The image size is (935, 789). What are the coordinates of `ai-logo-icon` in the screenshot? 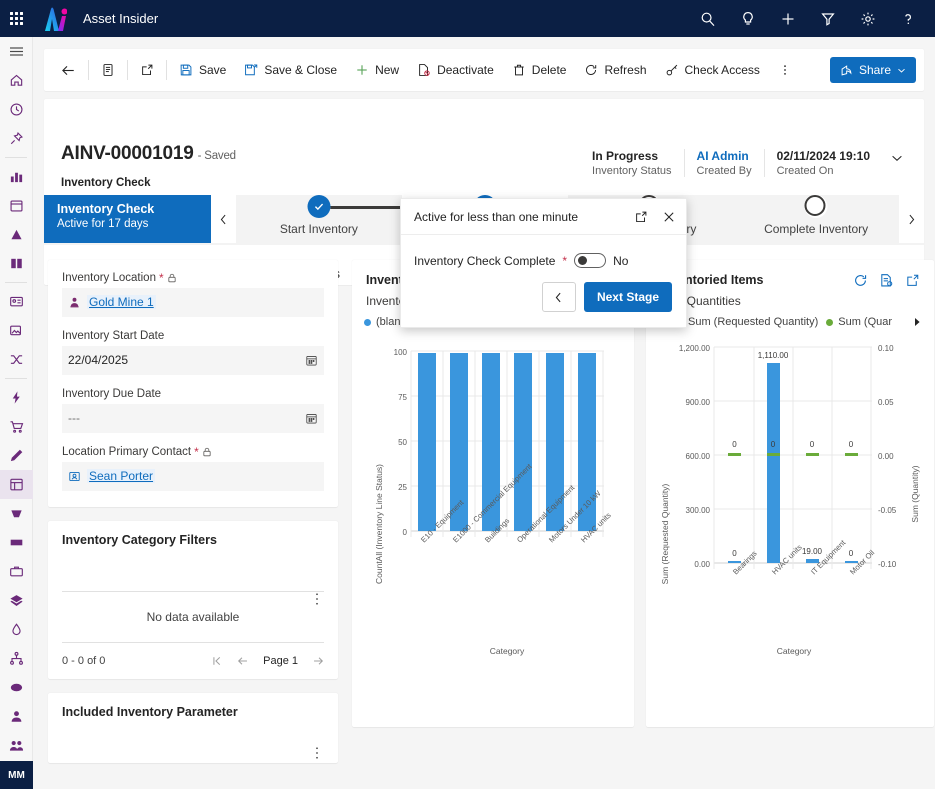 It's located at (52, 18).